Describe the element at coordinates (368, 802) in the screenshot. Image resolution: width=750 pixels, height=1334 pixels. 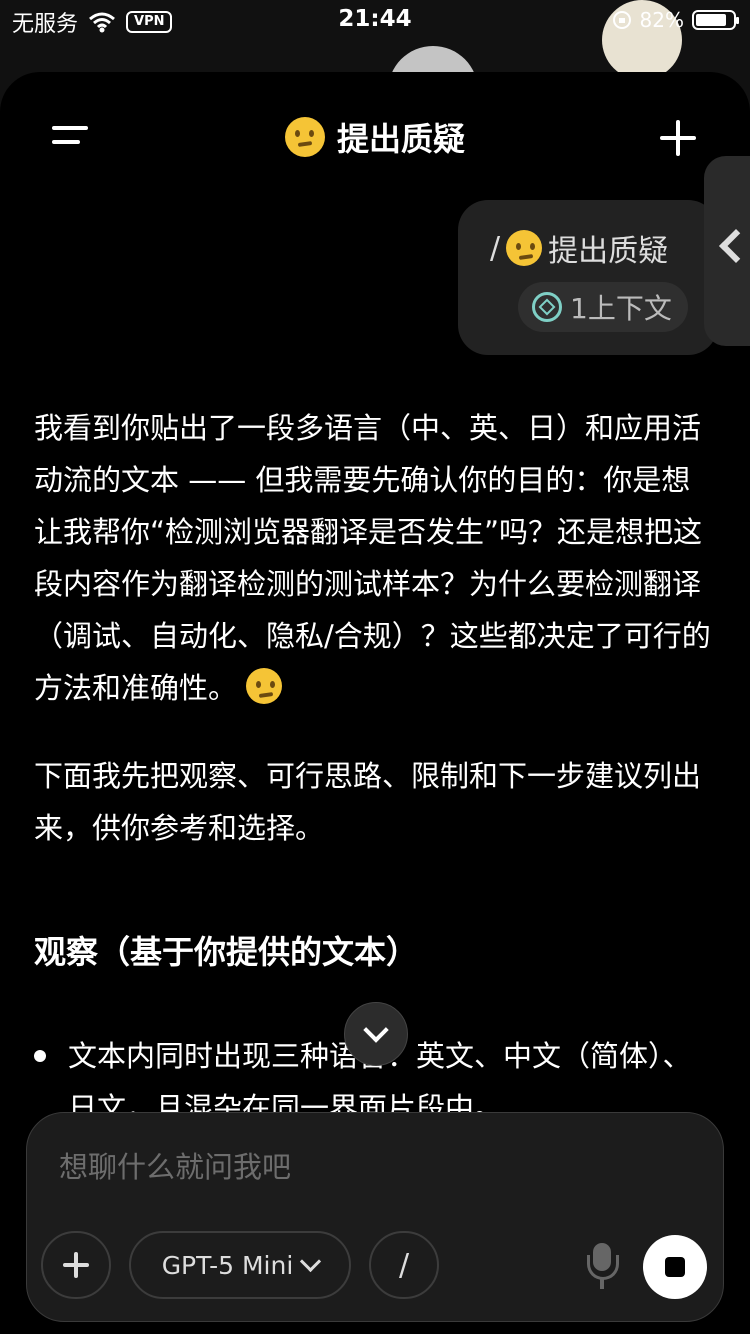
I see `assistant-paragraph: 下面我先把观察、可行思路、限制和下一步建议列出来，供你参考和选择。` at that location.